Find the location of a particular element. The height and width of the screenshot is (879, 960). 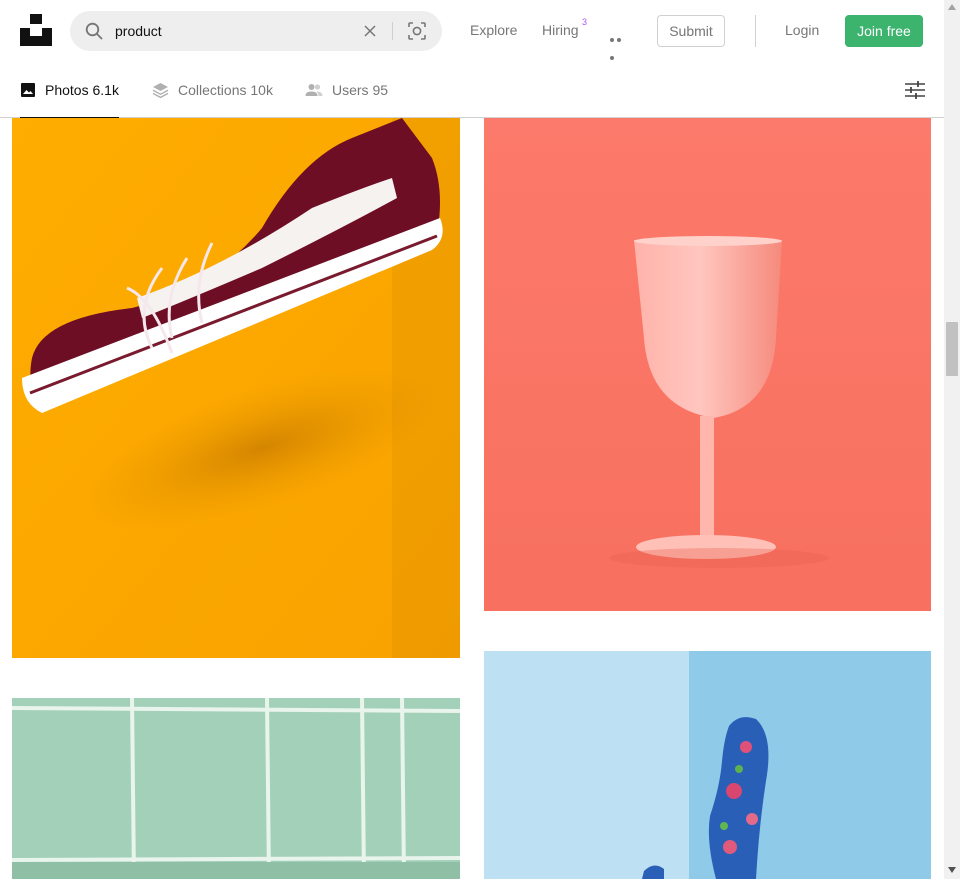

scroll-down-icon is located at coordinates (952, 870).